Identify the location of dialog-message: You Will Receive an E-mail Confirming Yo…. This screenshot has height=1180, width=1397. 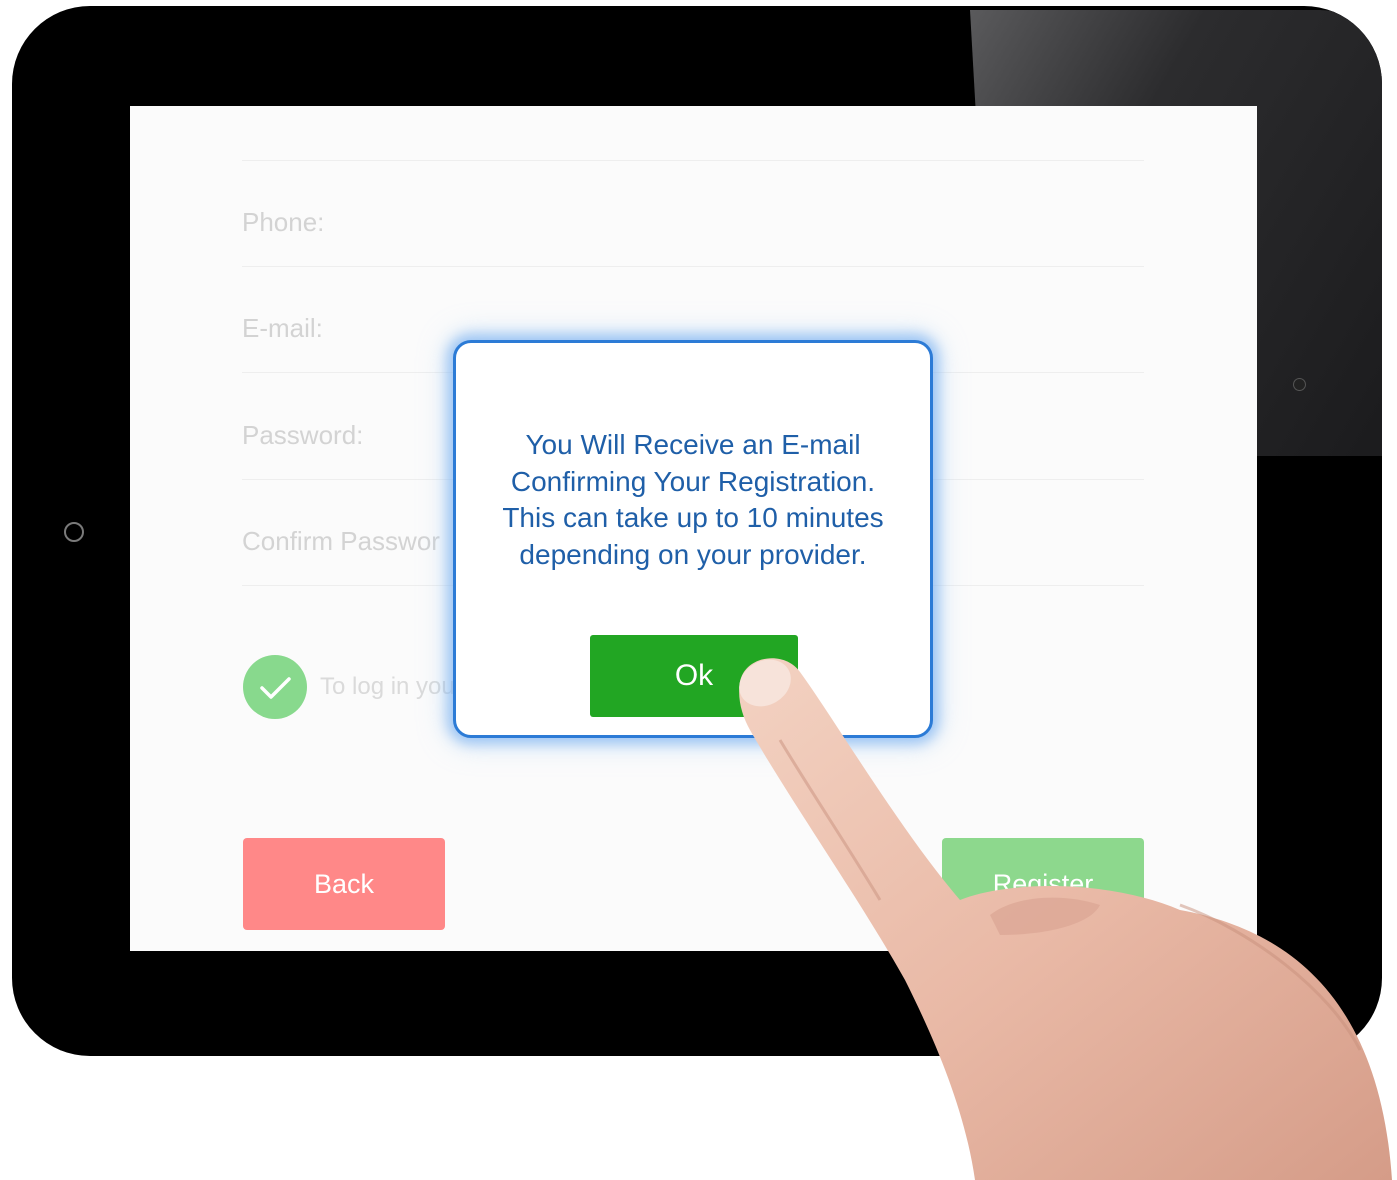
(693, 500).